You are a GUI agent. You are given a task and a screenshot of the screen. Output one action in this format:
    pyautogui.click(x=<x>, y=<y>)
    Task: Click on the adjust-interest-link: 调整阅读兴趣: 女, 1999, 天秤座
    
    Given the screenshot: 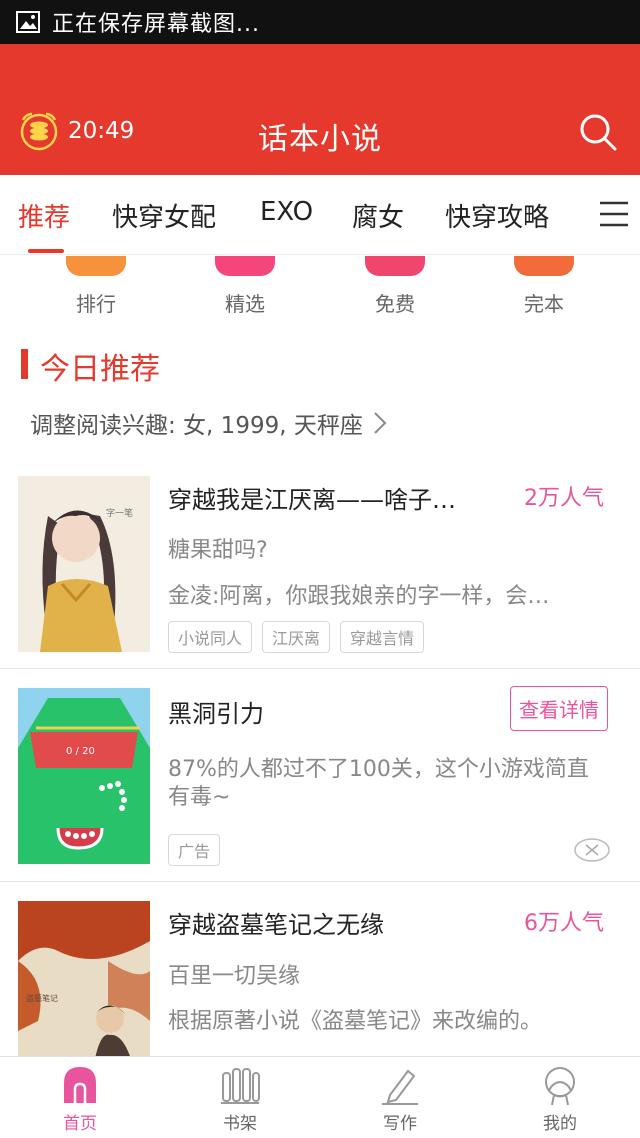 What is the action you would take?
    pyautogui.click(x=208, y=423)
    